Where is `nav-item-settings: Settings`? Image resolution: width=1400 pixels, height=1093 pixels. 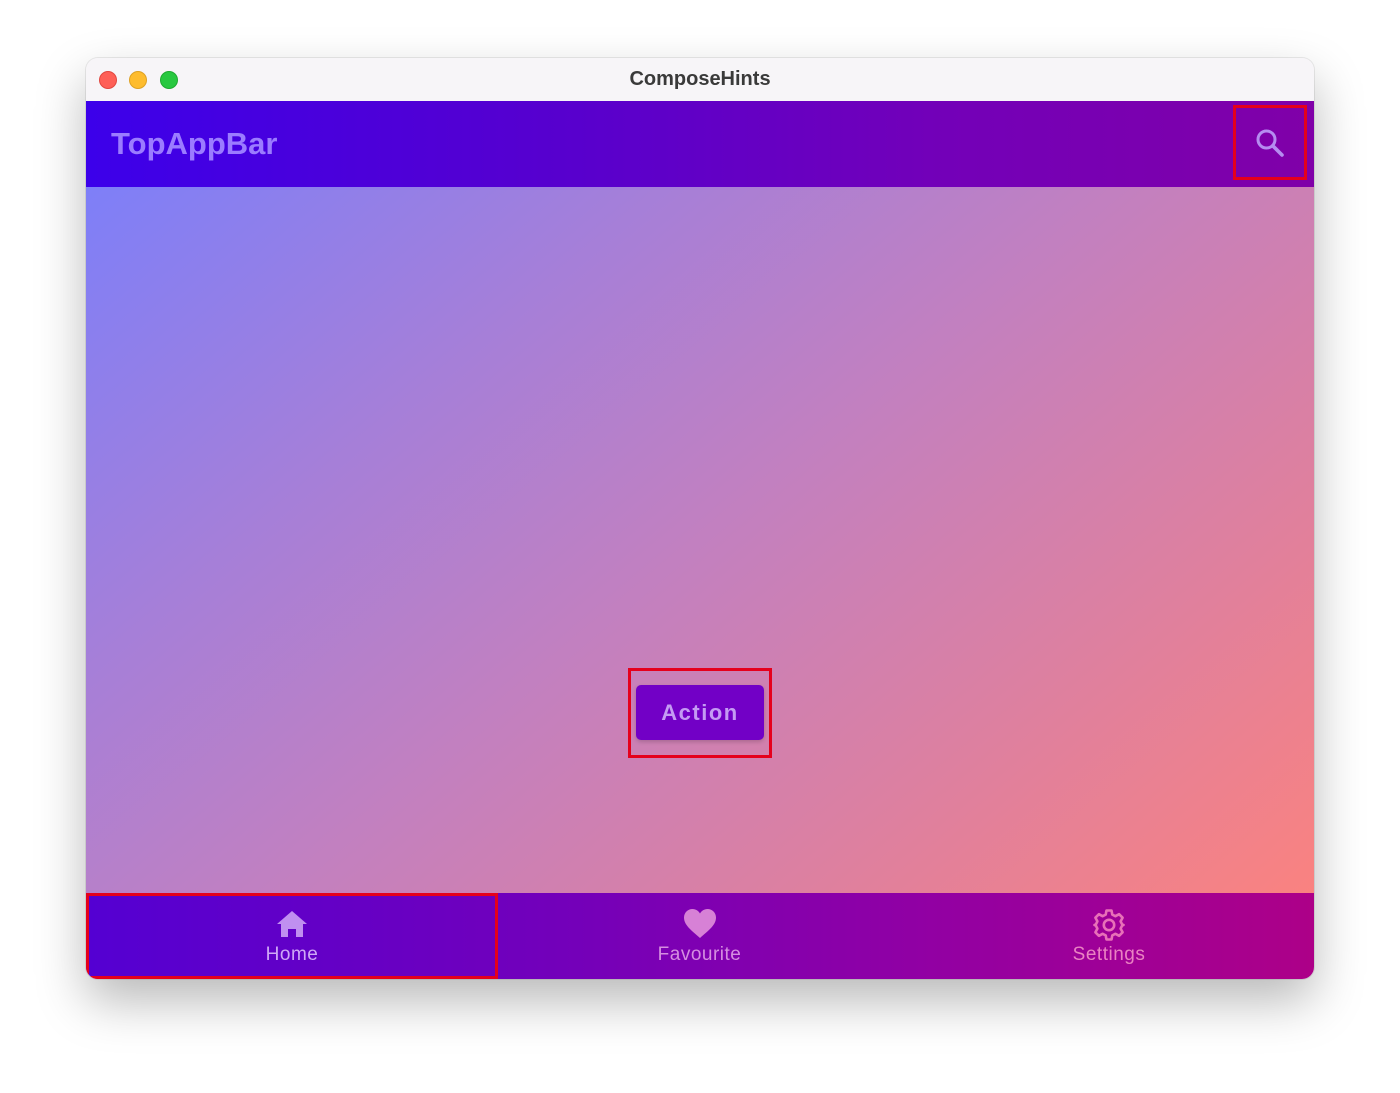 nav-item-settings: Settings is located at coordinates (1109, 936).